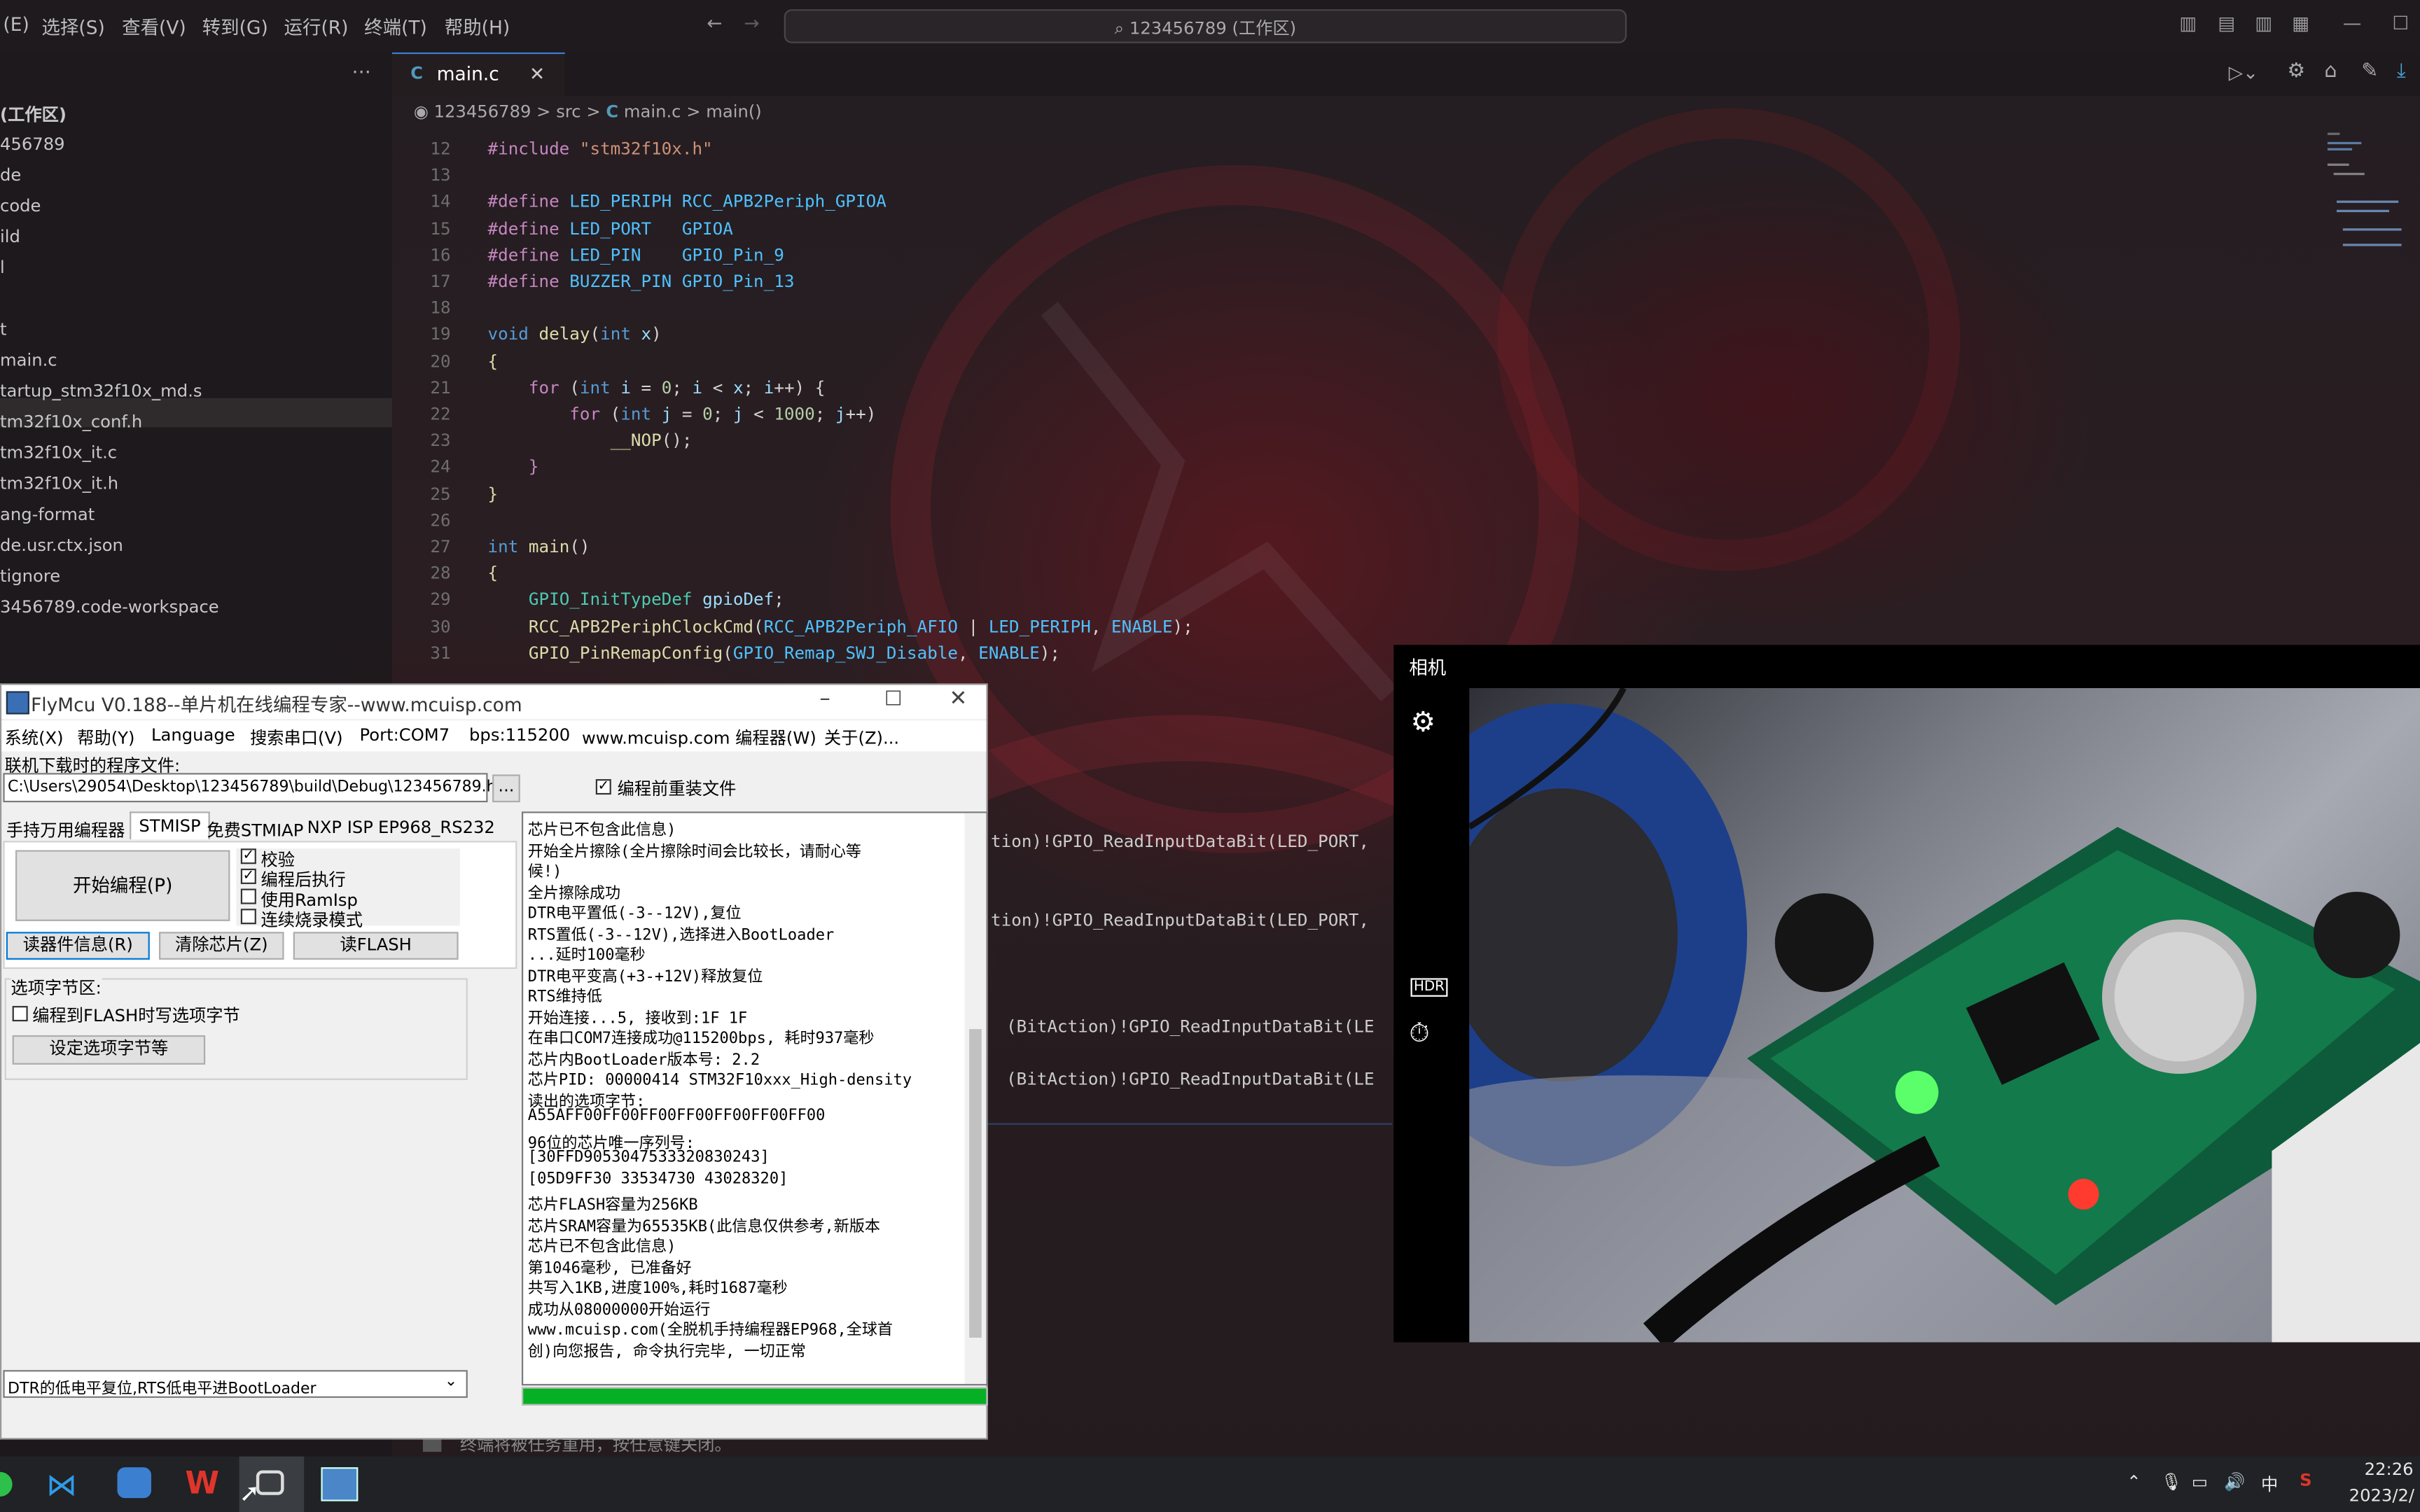 This screenshot has width=2420, height=1512. What do you see at coordinates (193, 735) in the screenshot?
I see `menu-language: Language` at bounding box center [193, 735].